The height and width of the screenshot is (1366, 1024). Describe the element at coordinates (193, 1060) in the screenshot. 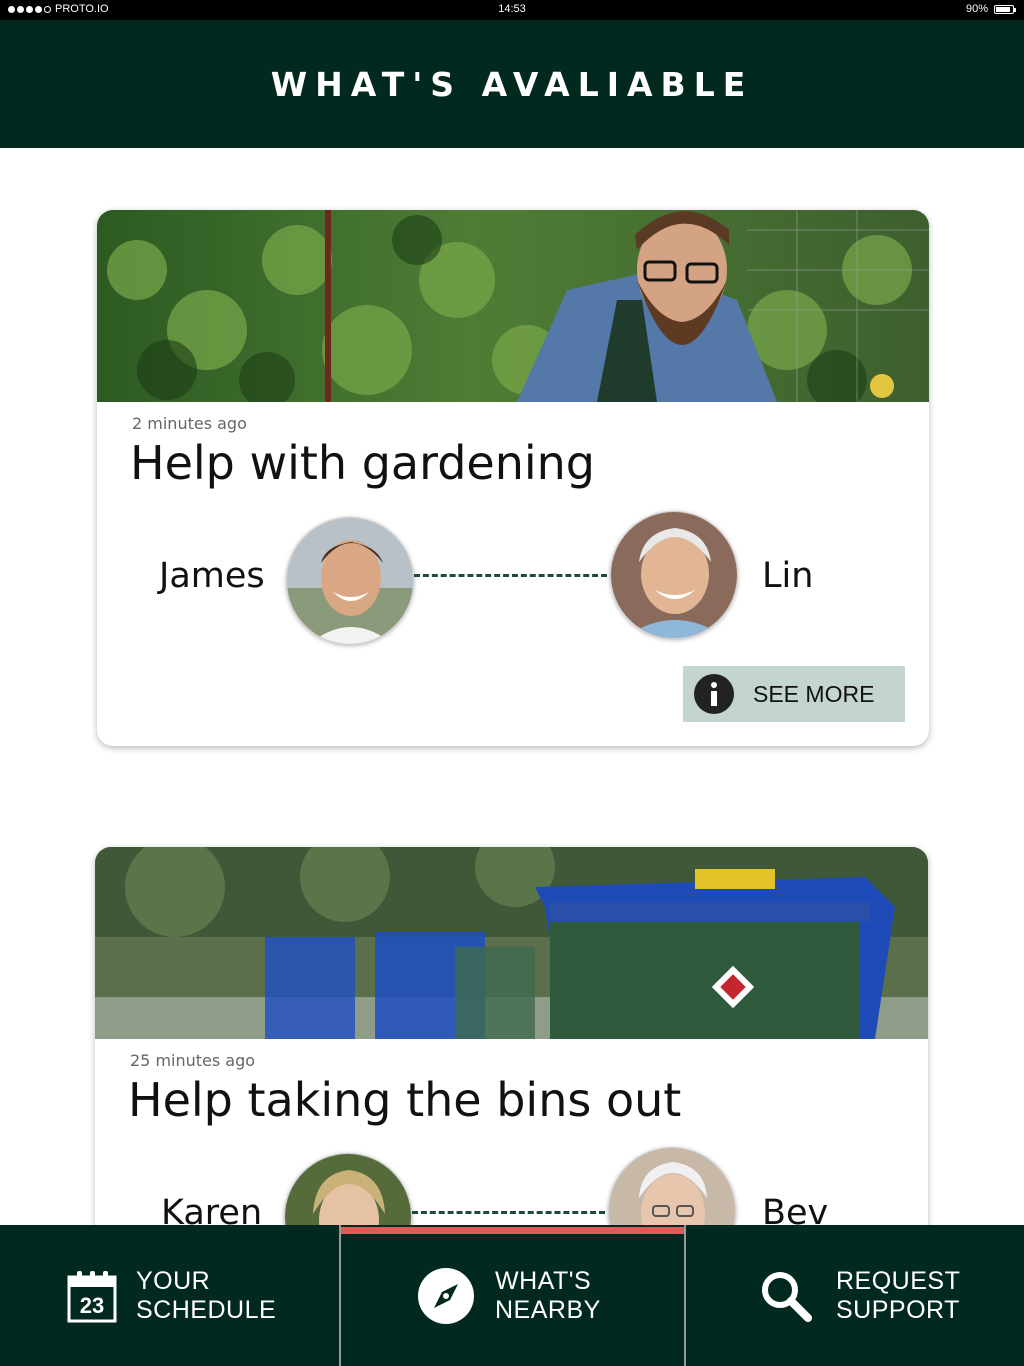

I see `posted-time: 25 minutes ago` at that location.